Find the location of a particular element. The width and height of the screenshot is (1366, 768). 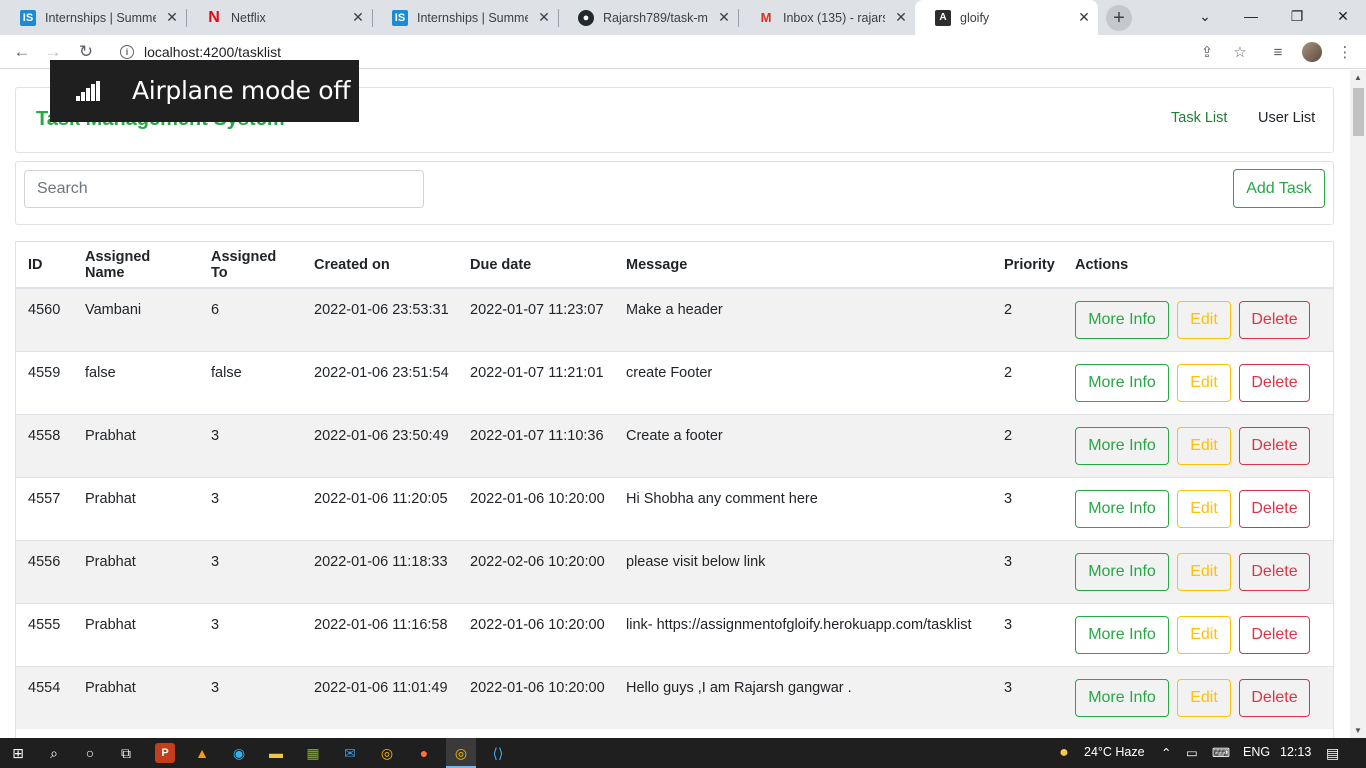

reading-list-icon: ≡ is located at coordinates (1278, 52).